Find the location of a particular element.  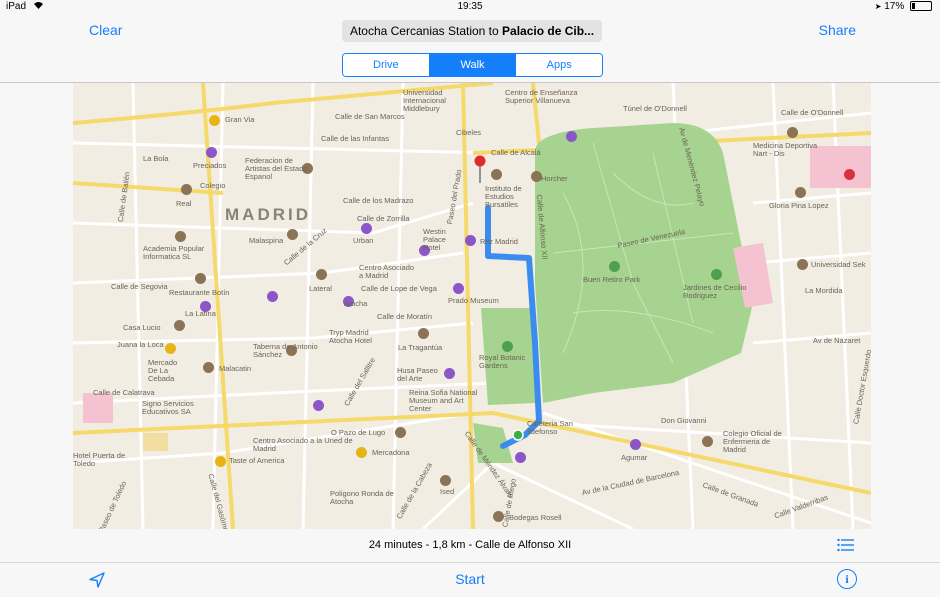

start-button: Start is located at coordinates (470, 579).